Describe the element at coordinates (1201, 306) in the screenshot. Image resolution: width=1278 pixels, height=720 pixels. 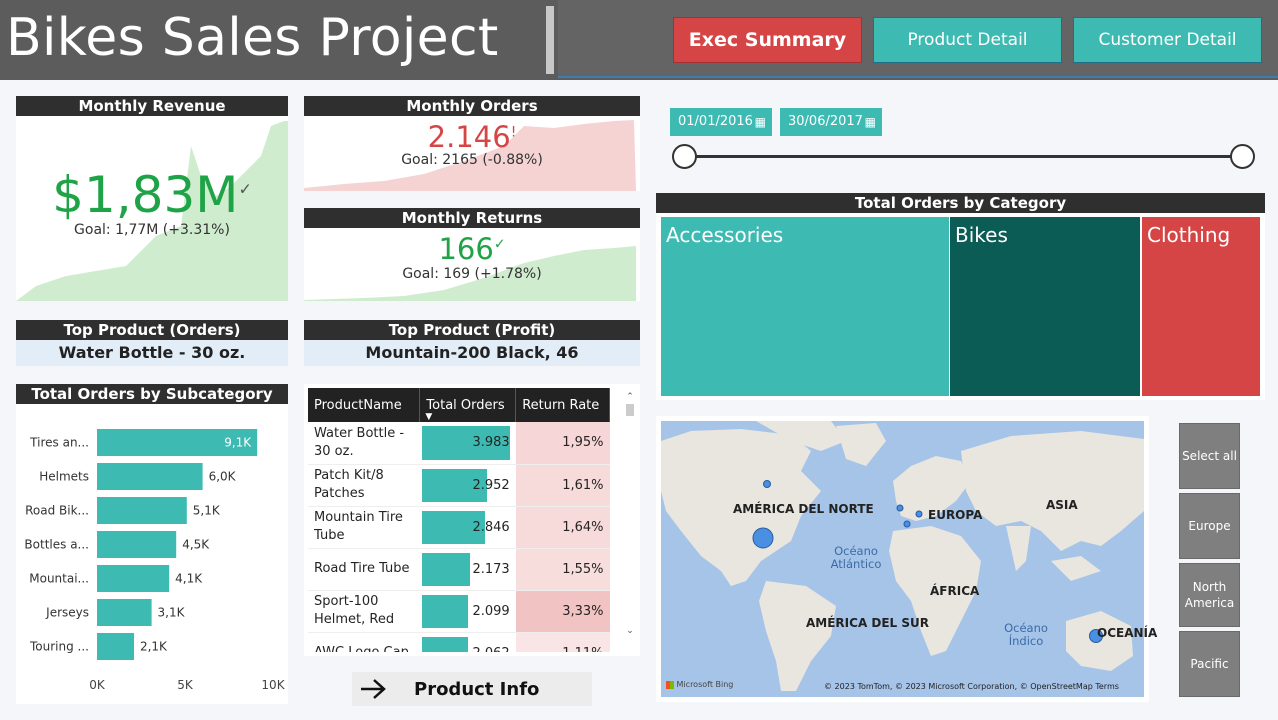
I see `treemap-tile-clothing: Clothing` at that location.